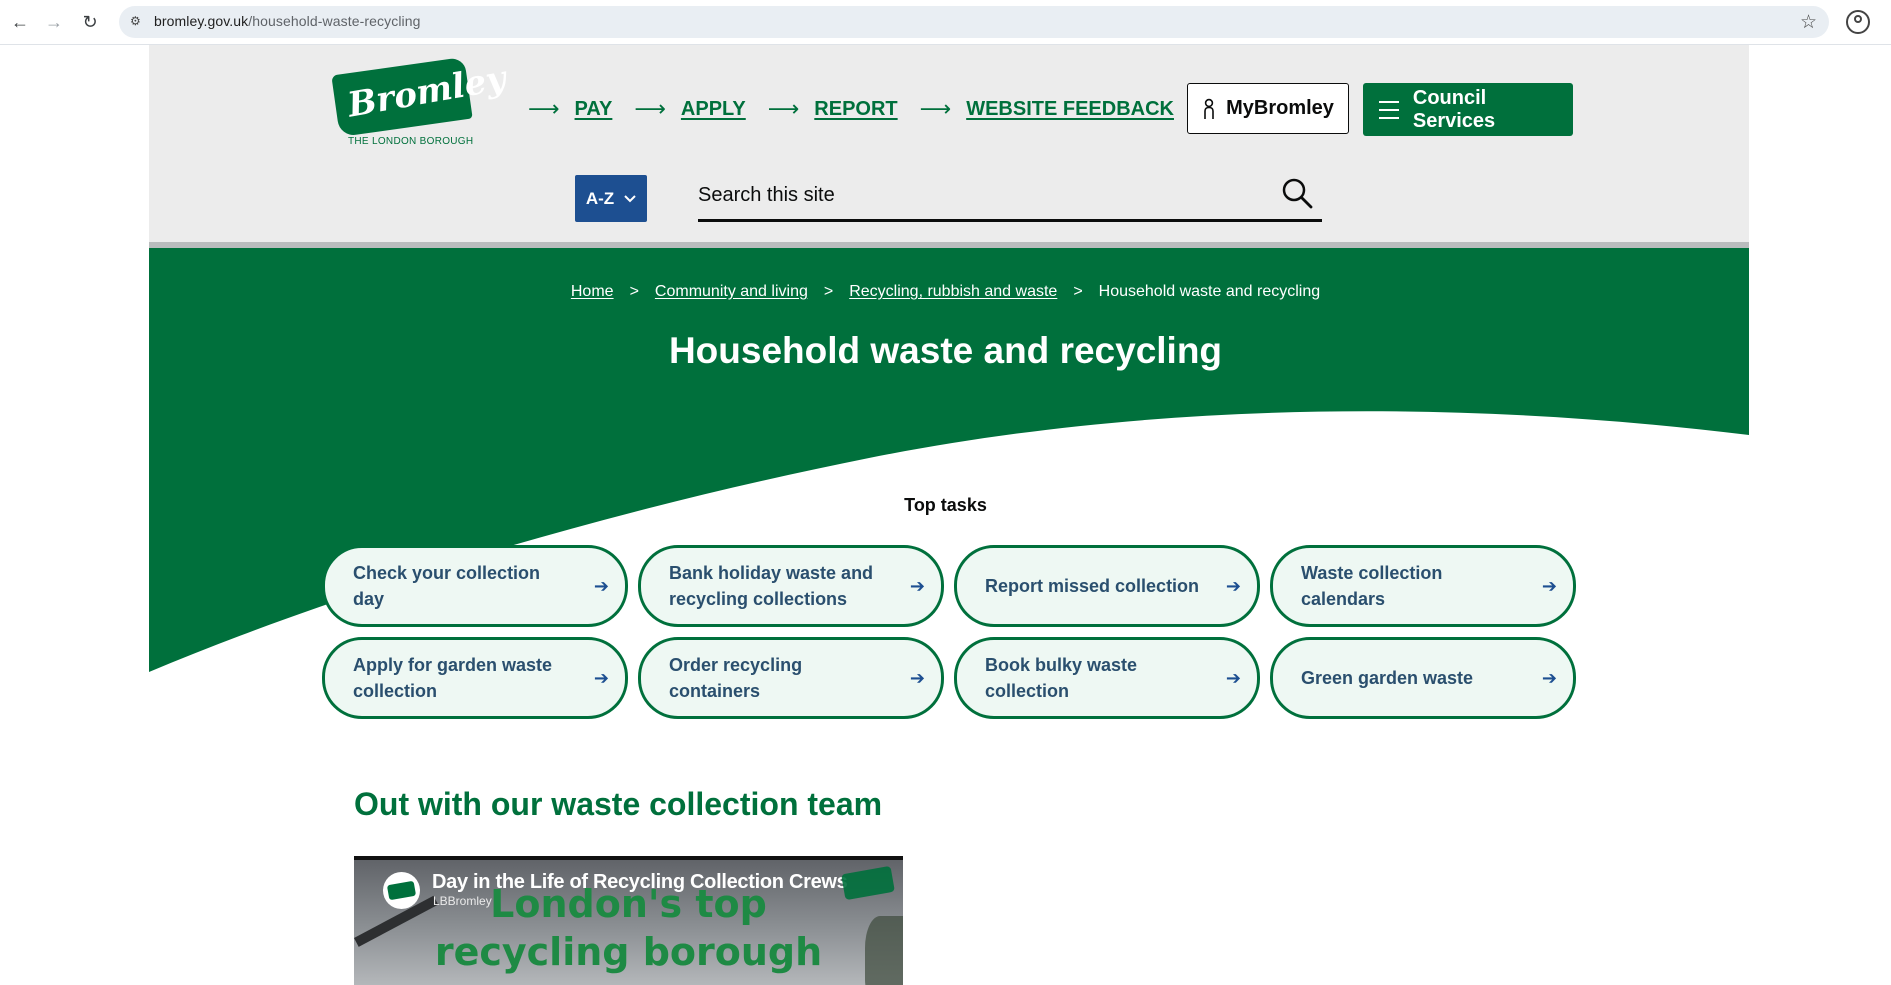 This screenshot has width=1891, height=985. I want to click on url-path: /household-waste-recycling, so click(334, 21).